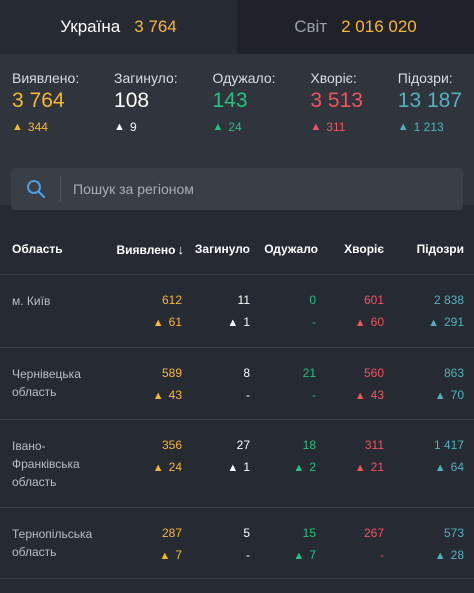 This screenshot has width=474, height=593. What do you see at coordinates (248, 555) in the screenshot?
I see `dead-delta: -` at bounding box center [248, 555].